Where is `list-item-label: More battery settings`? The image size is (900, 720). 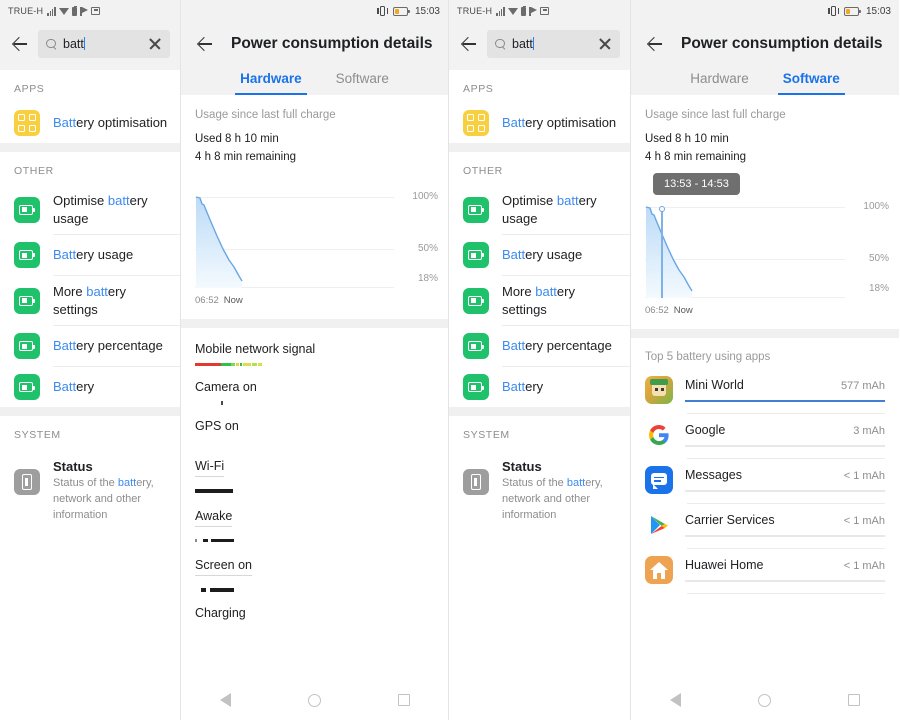
list-item-label: More battery settings is located at coordinates (89, 300).